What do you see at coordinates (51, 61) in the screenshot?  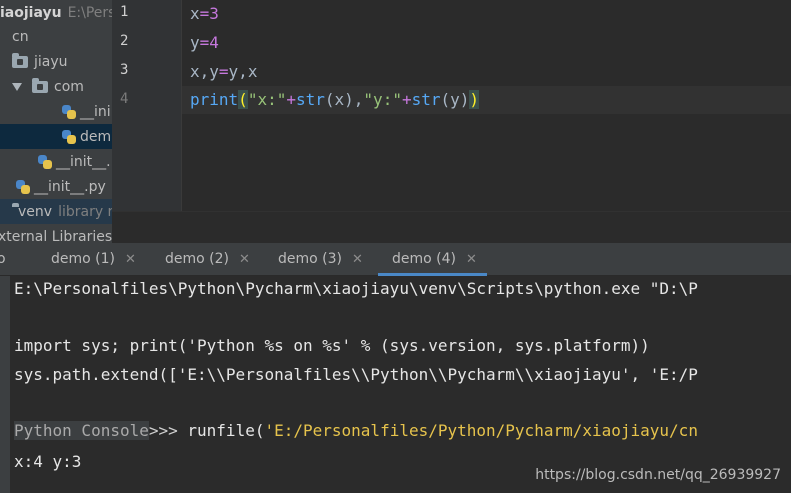 I see `tree-item-label: jiayu` at bounding box center [51, 61].